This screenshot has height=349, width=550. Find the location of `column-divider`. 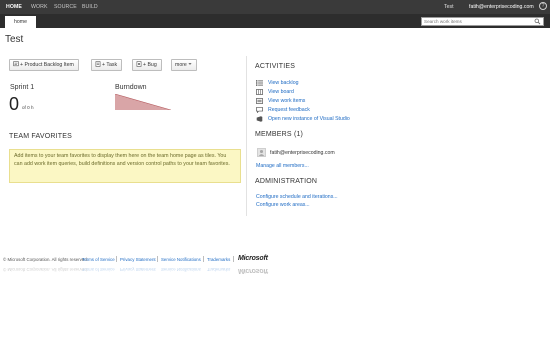

column-divider is located at coordinates (246, 136).